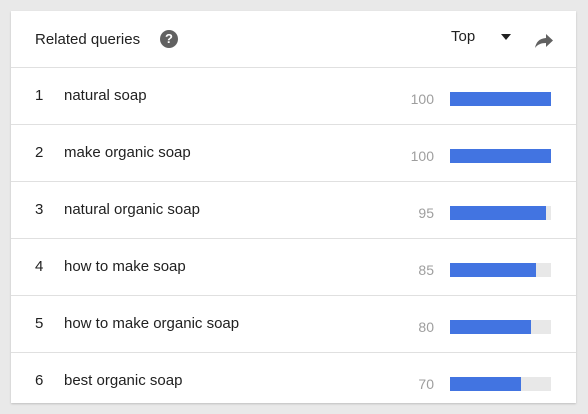 This screenshot has height=414, width=588. I want to click on query-link: best organic soap, so click(123, 380).